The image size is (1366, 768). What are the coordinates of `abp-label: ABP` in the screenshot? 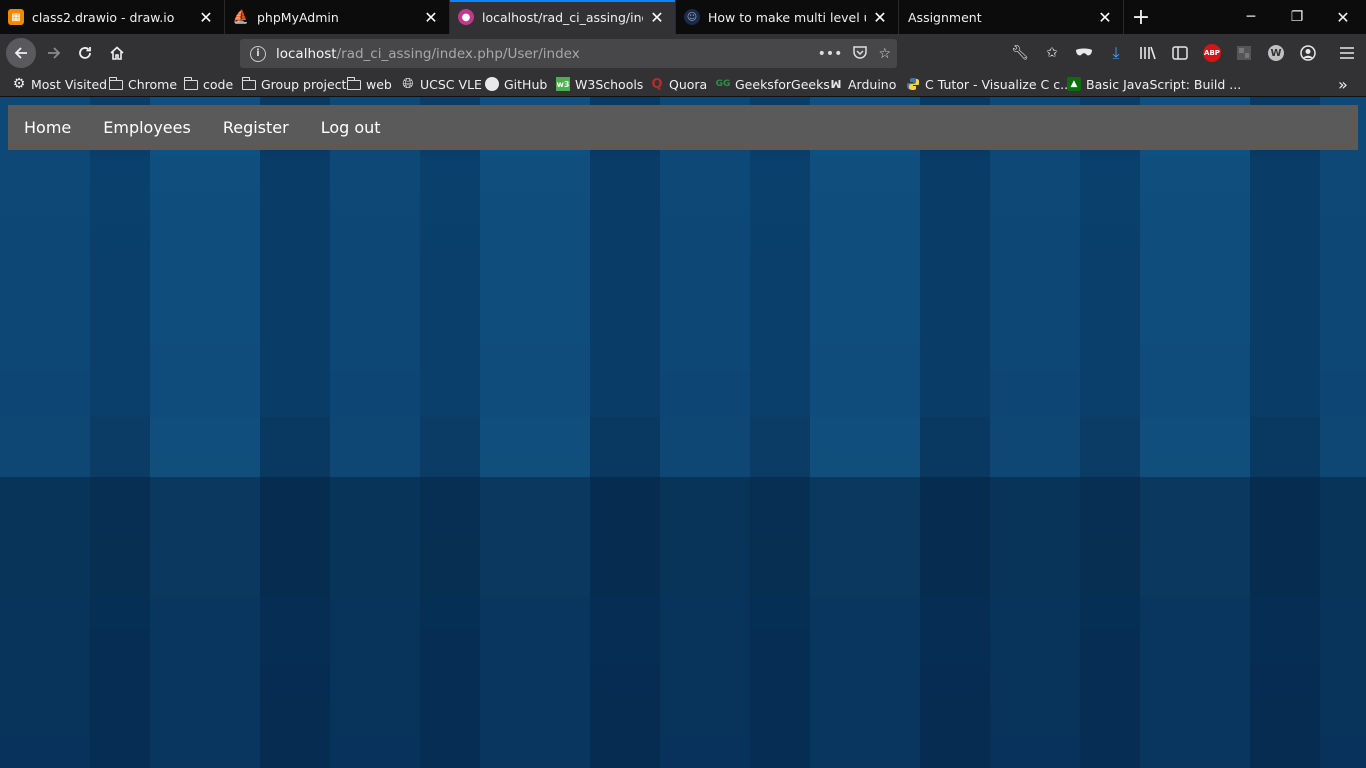 It's located at (1212, 53).